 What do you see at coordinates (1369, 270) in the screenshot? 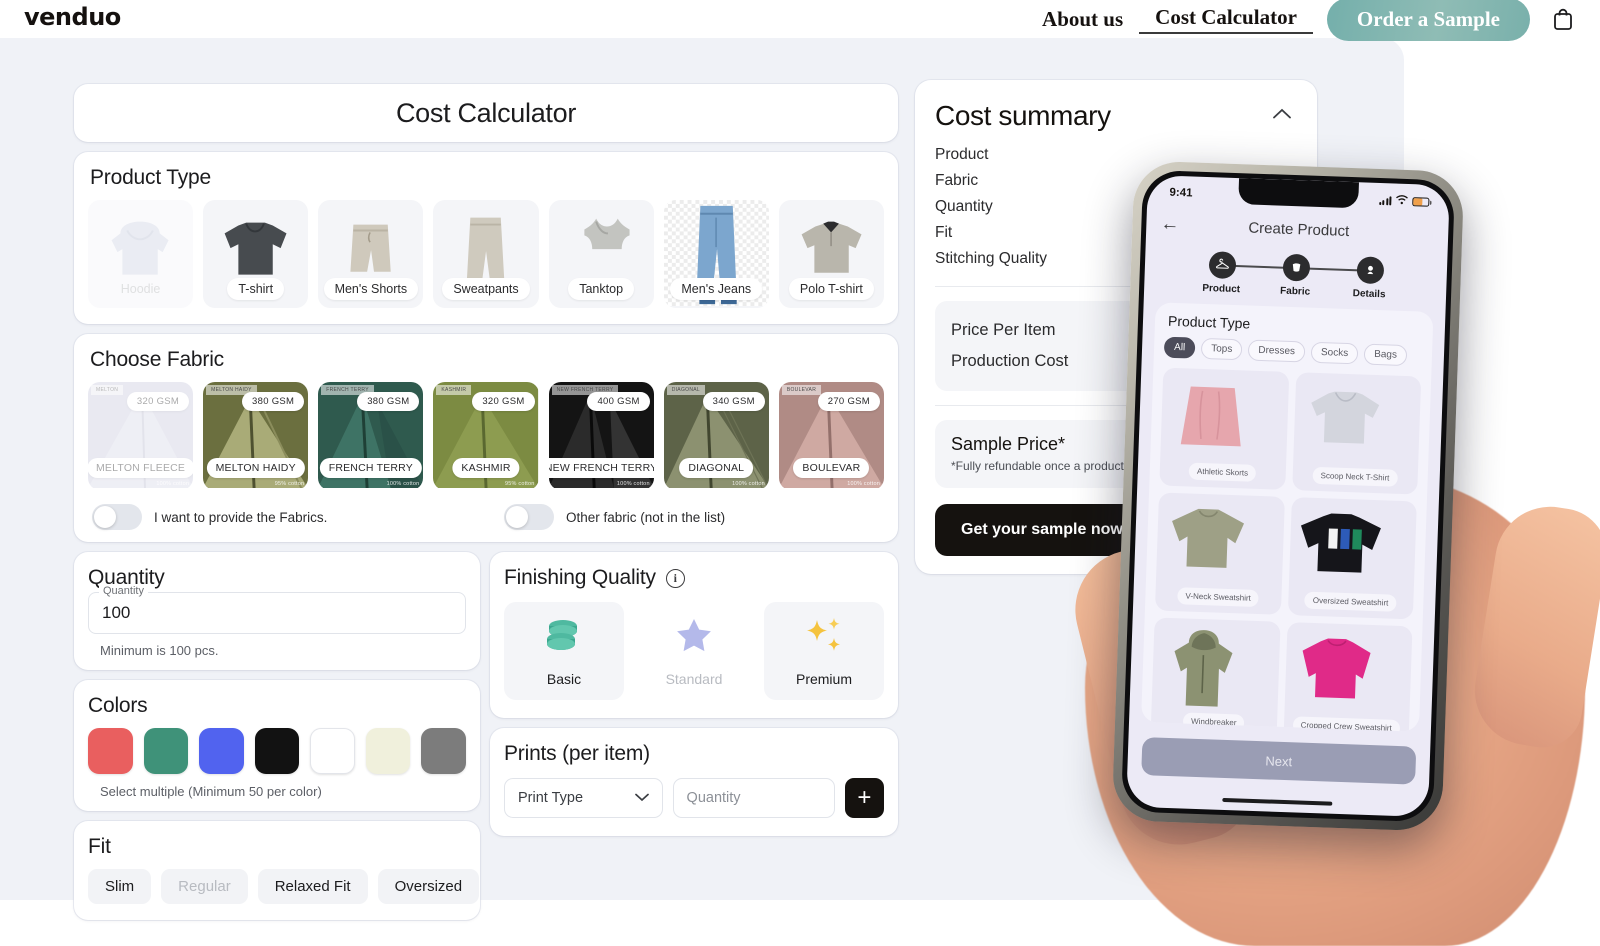
I see `details-icon` at bounding box center [1369, 270].